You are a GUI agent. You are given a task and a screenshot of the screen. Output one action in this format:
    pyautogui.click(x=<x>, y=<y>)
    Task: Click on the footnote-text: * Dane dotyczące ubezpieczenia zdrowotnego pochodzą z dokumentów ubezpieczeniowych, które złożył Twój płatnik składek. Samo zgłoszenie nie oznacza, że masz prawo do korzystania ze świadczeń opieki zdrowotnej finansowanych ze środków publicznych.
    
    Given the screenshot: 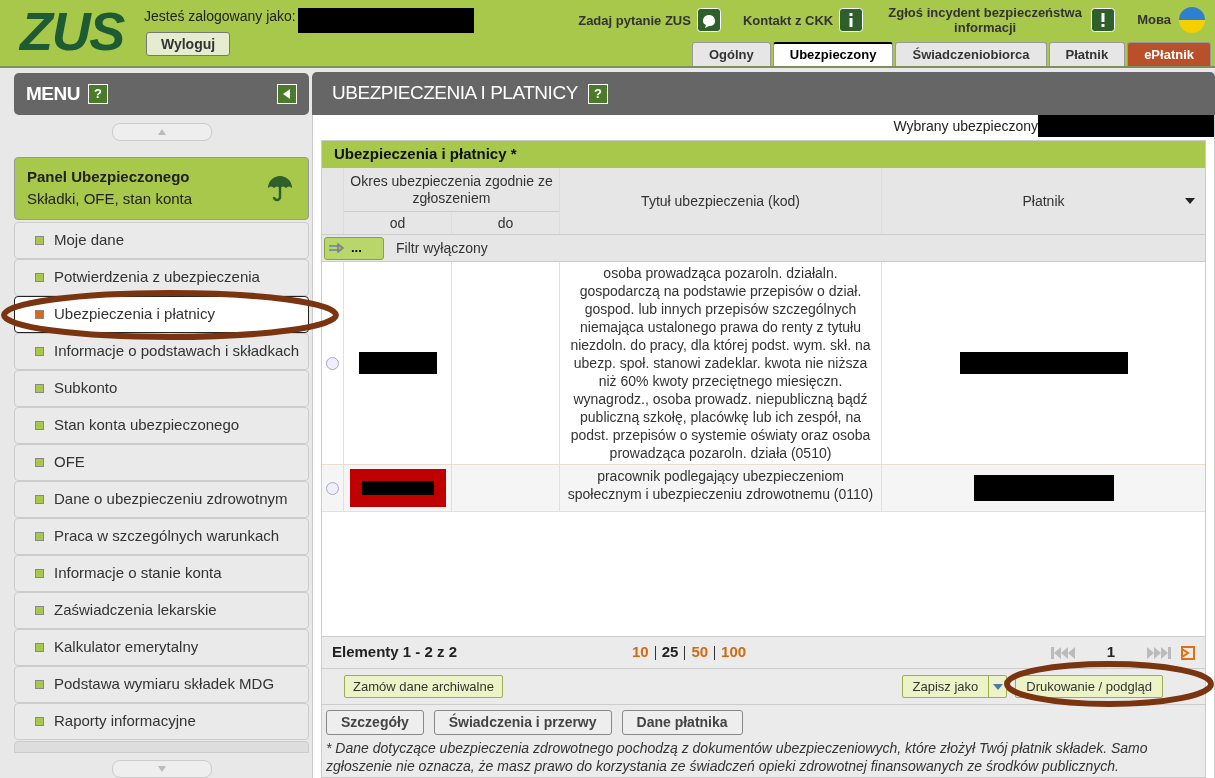 What is the action you would take?
    pyautogui.click(x=737, y=757)
    